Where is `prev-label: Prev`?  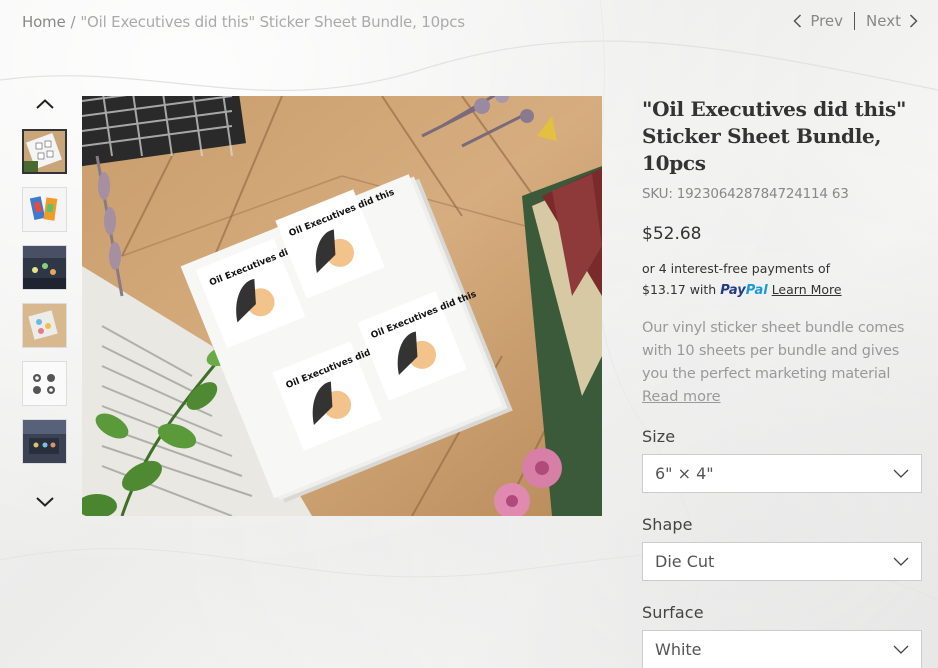 prev-label: Prev is located at coordinates (827, 21).